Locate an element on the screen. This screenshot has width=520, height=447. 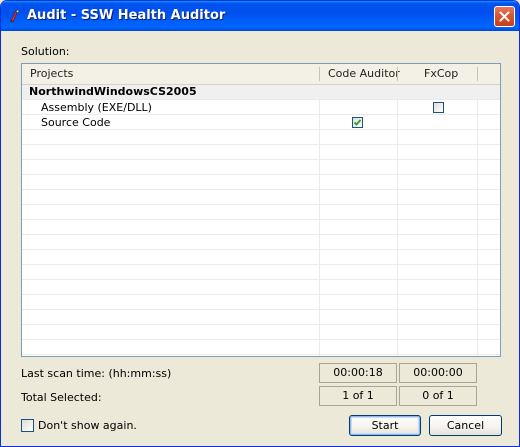
grid-header: Projects Code Auditor FxCop is located at coordinates (261, 74).